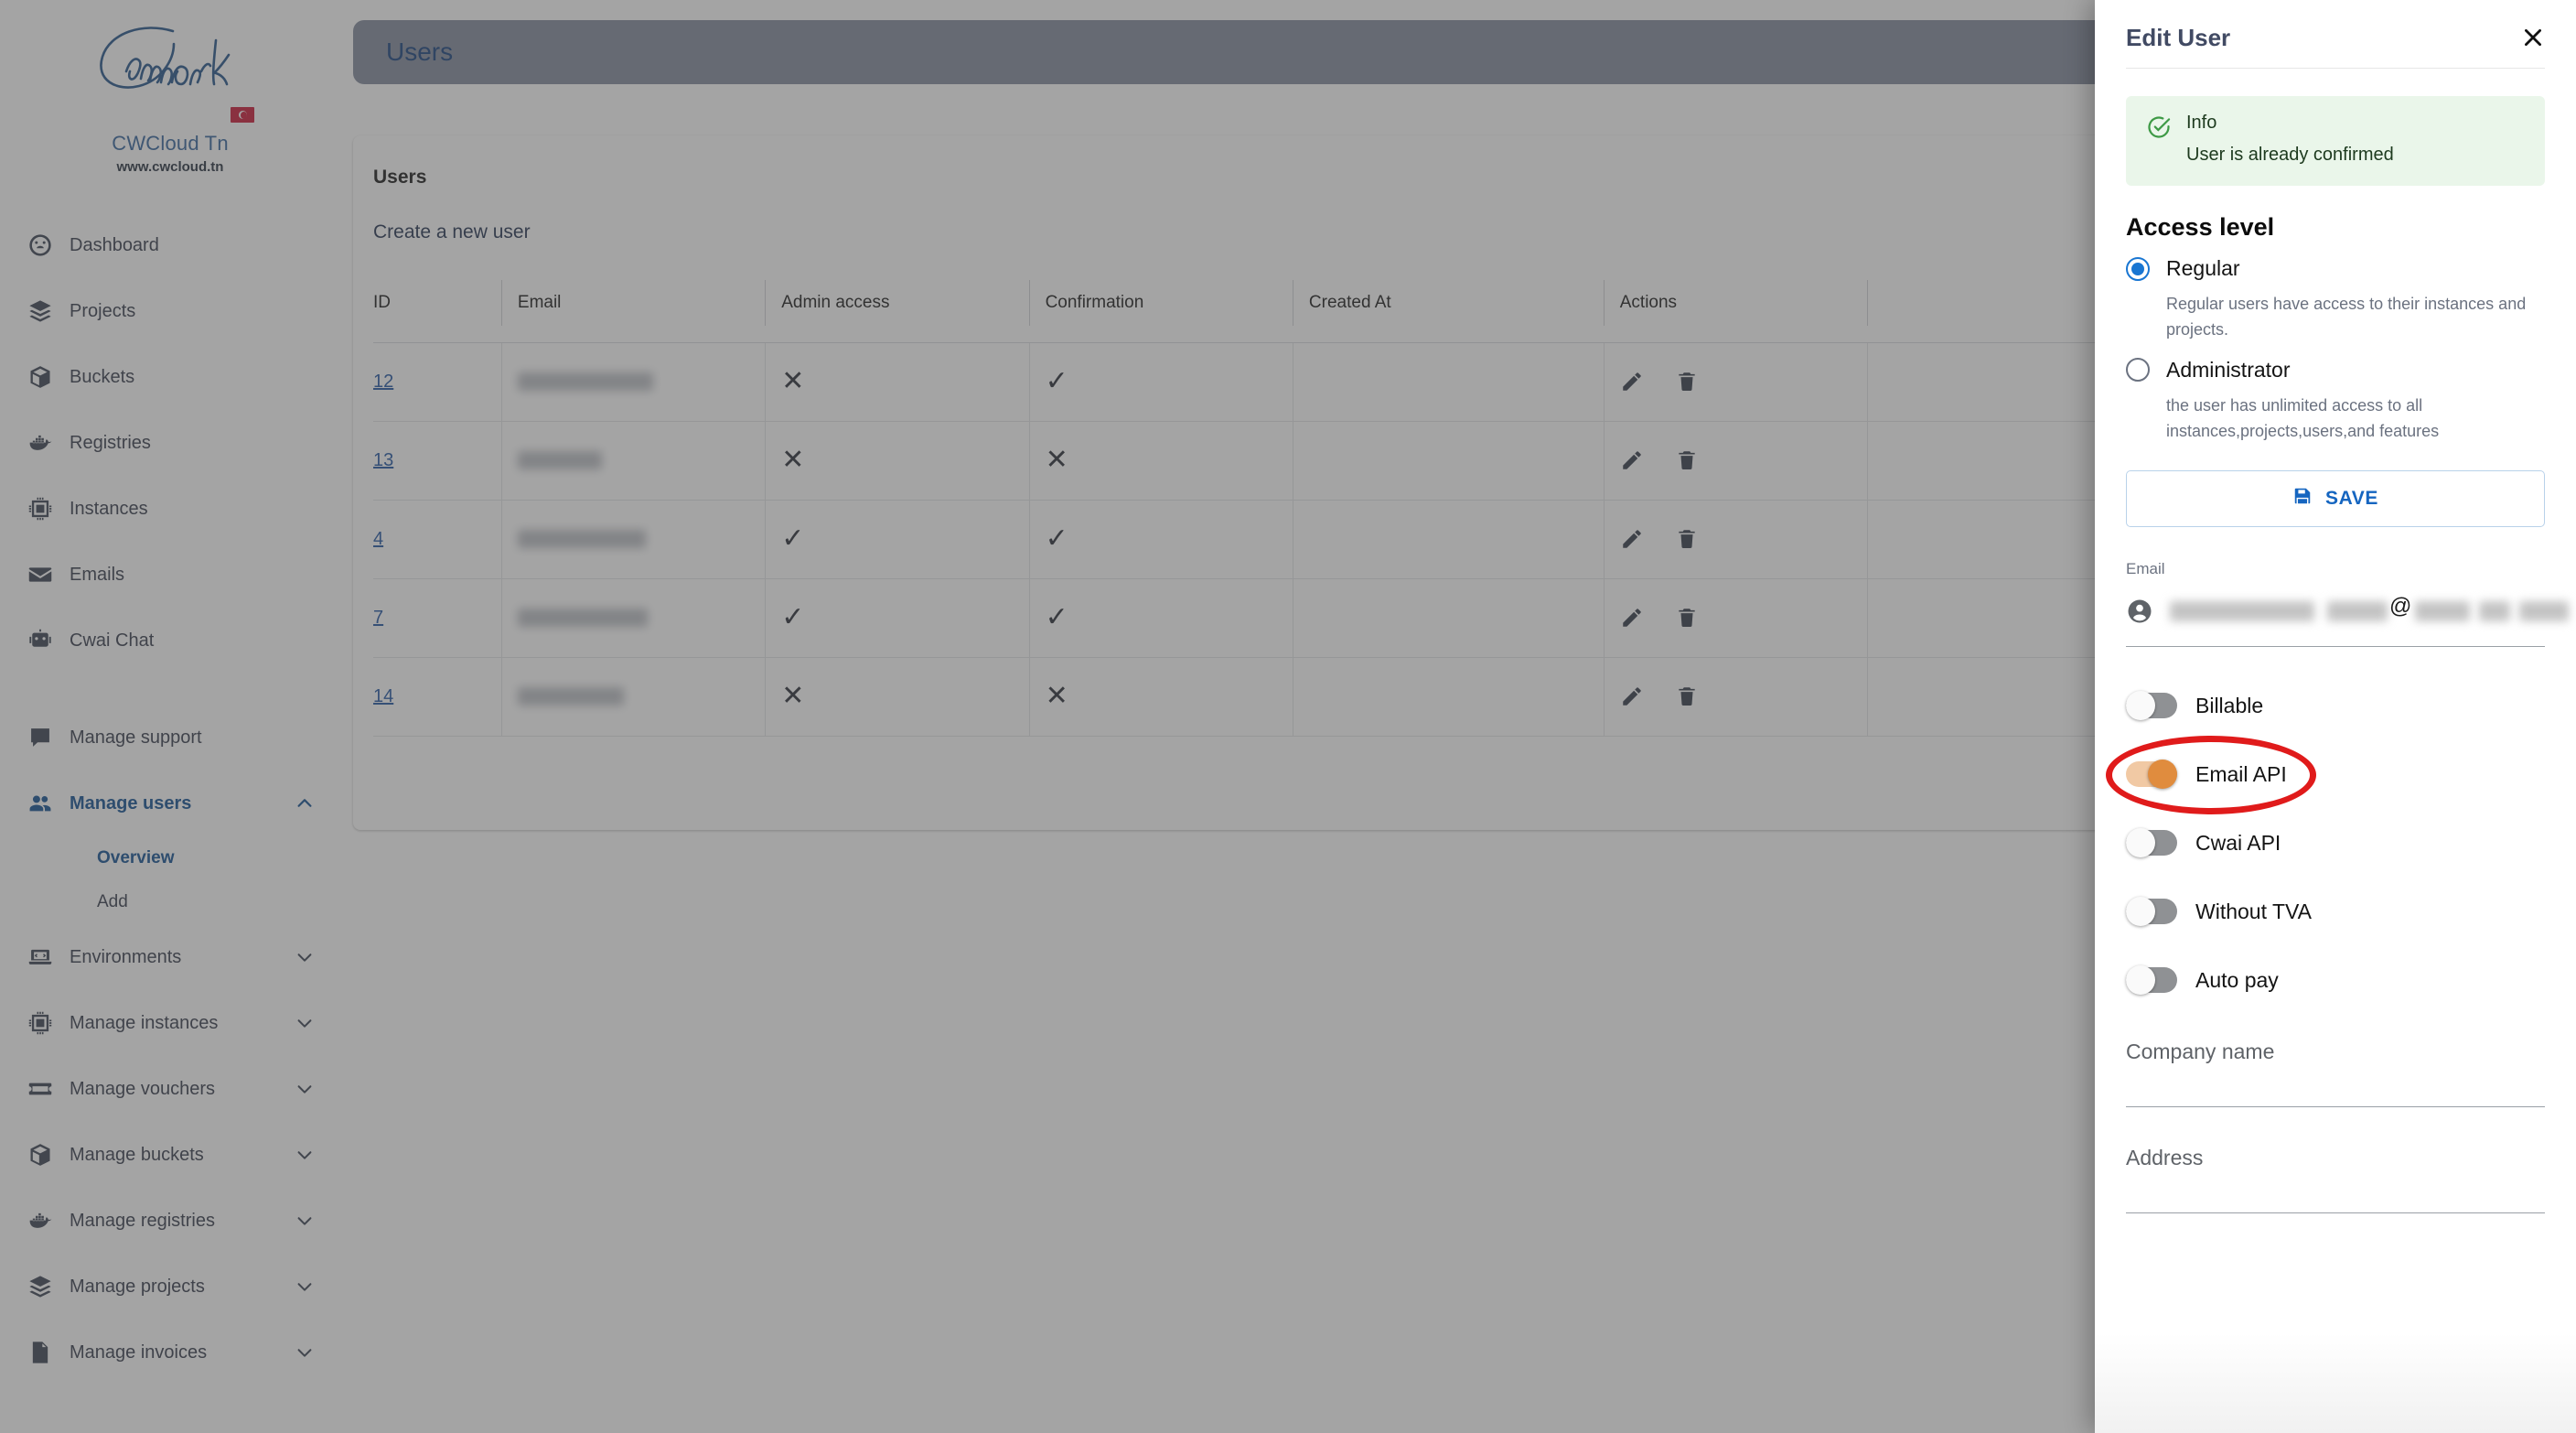 The width and height of the screenshot is (2576, 1433). What do you see at coordinates (2238, 842) in the screenshot?
I see `toggle-cwai-api-label: Cwai API` at bounding box center [2238, 842].